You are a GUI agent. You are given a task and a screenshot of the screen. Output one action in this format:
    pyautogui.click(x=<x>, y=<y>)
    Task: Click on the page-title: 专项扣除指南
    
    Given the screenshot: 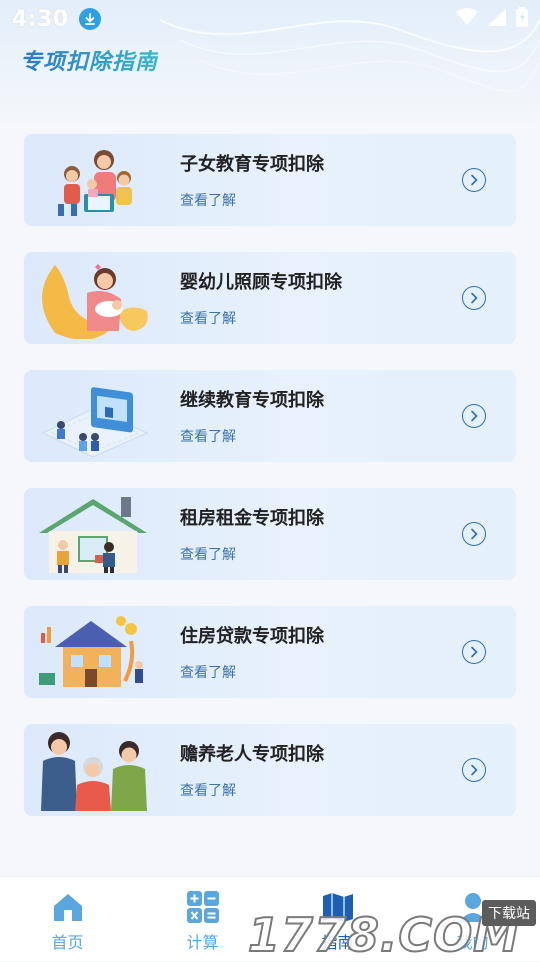 What is the action you would take?
    pyautogui.click(x=89, y=60)
    